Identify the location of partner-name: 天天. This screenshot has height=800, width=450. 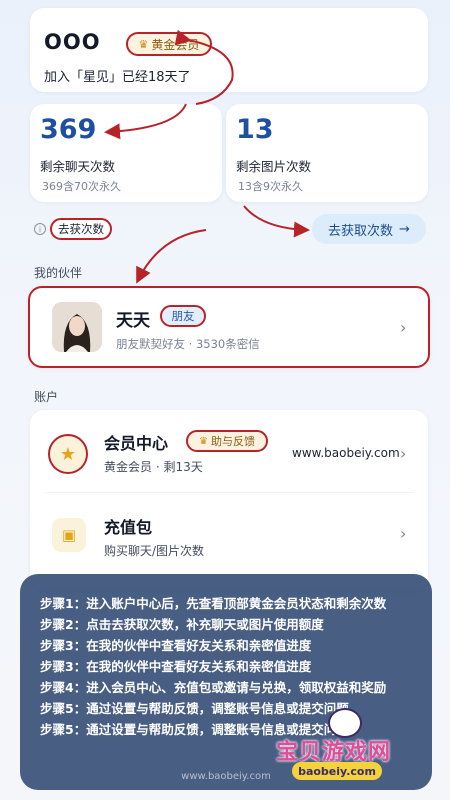
(133, 321).